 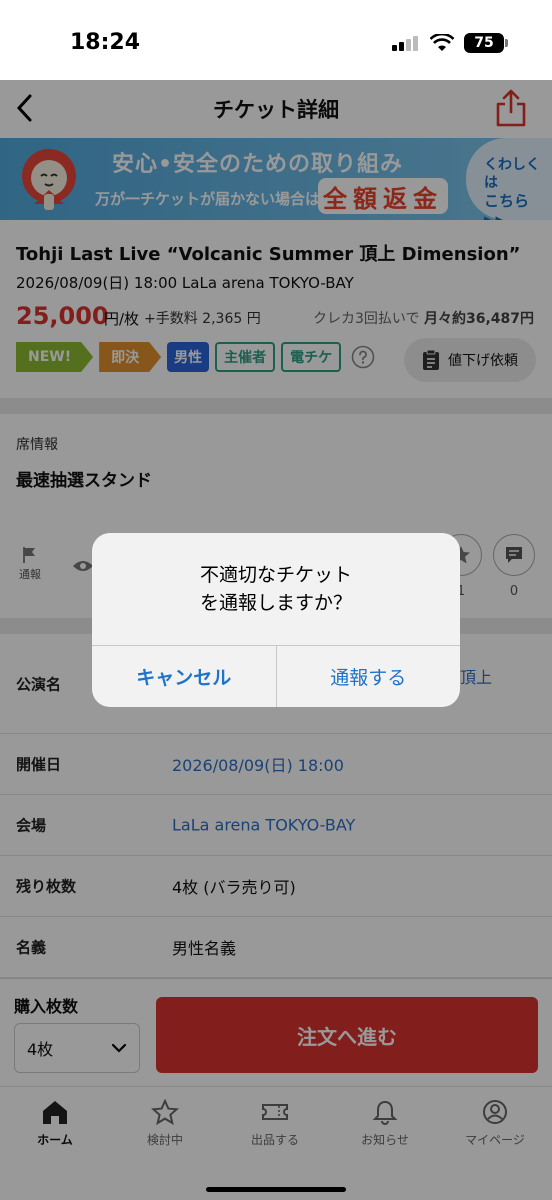 I want to click on status-time: 18:24, so click(x=105, y=42).